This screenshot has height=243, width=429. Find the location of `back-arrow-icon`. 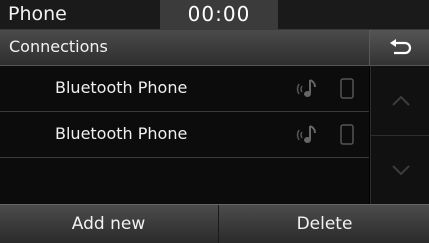

back-arrow-icon is located at coordinates (400, 46).